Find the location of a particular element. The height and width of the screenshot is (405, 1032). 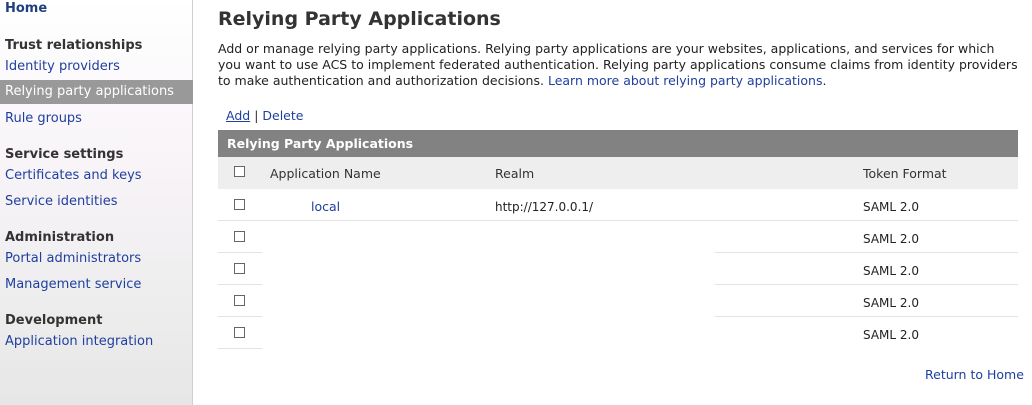

sidebar-item-portal-administrators: Portal administrators is located at coordinates (73, 258).